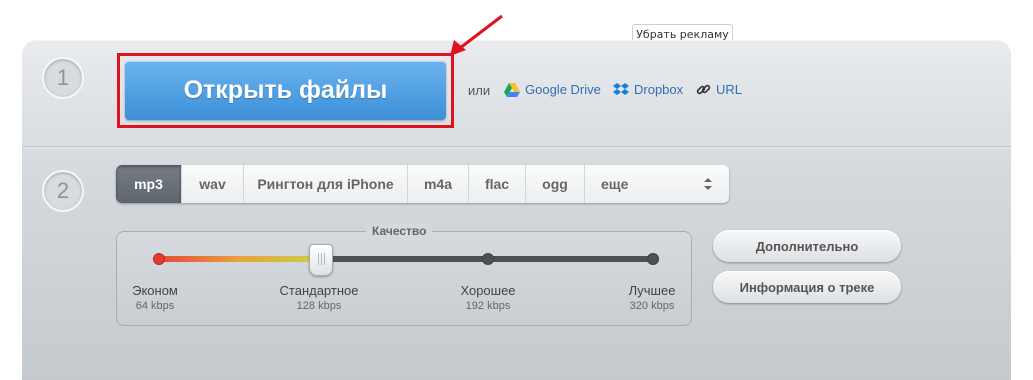  What do you see at coordinates (239, 259) in the screenshot?
I see `quality-slider-fill` at bounding box center [239, 259].